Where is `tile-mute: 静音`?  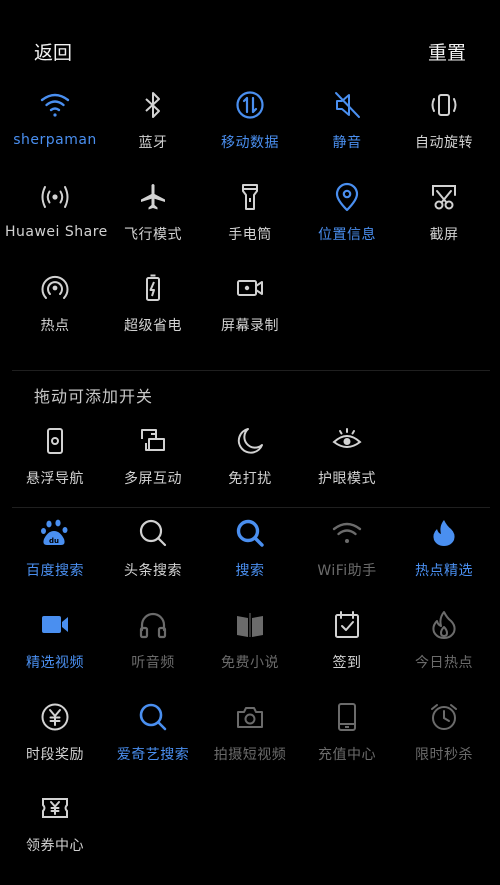
tile-mute: 静音 is located at coordinates (347, 136).